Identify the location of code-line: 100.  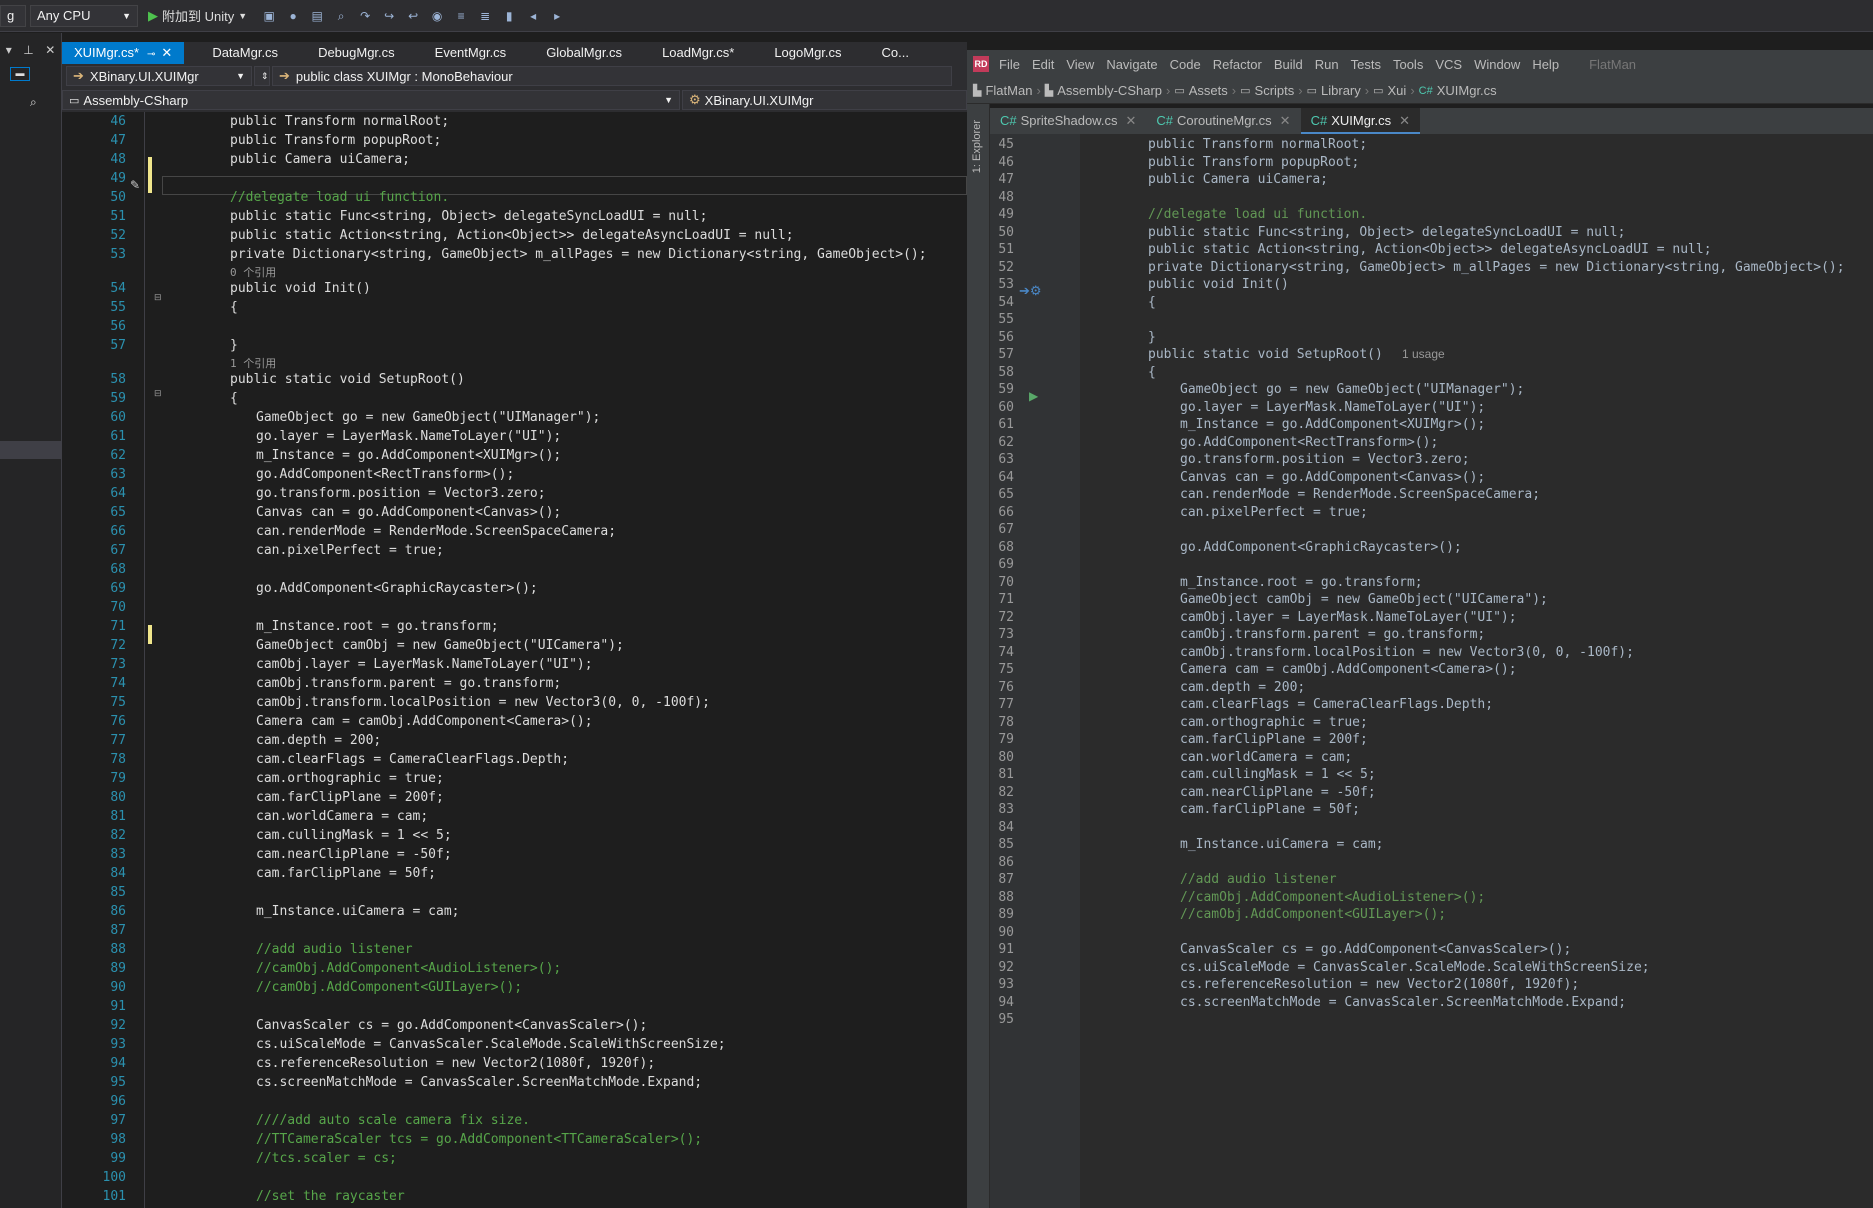
(514, 1177).